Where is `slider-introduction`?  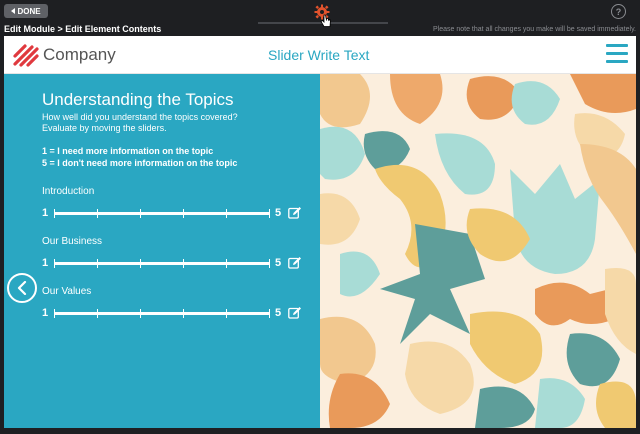
slider-introduction is located at coordinates (162, 213).